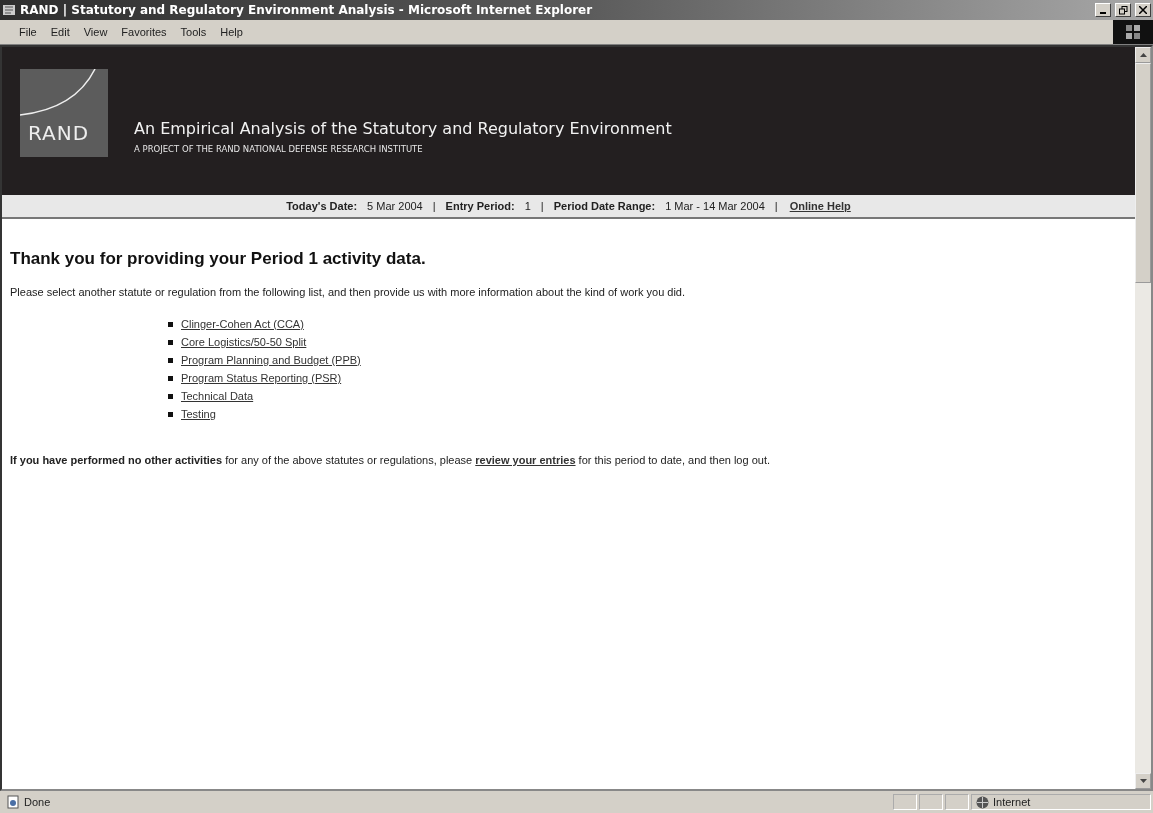 The width and height of the screenshot is (1153, 813). I want to click on info-value: 1, so click(527, 206).